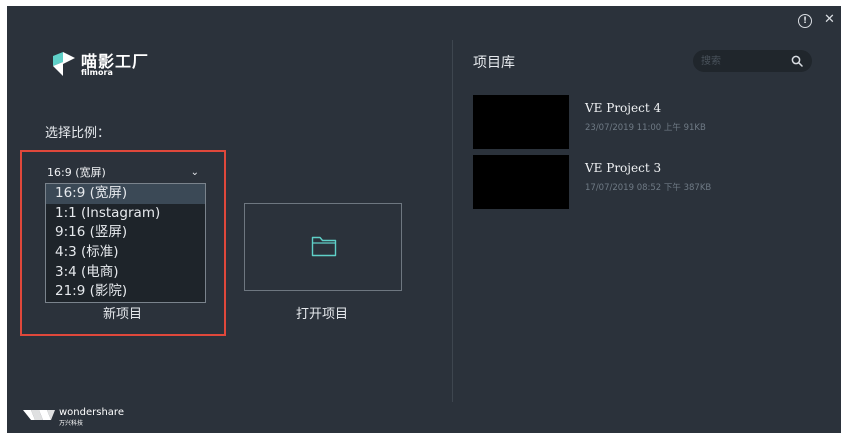 The width and height of the screenshot is (847, 438). Describe the element at coordinates (97, 72) in the screenshot. I see `app-subtitle: filmora` at that location.